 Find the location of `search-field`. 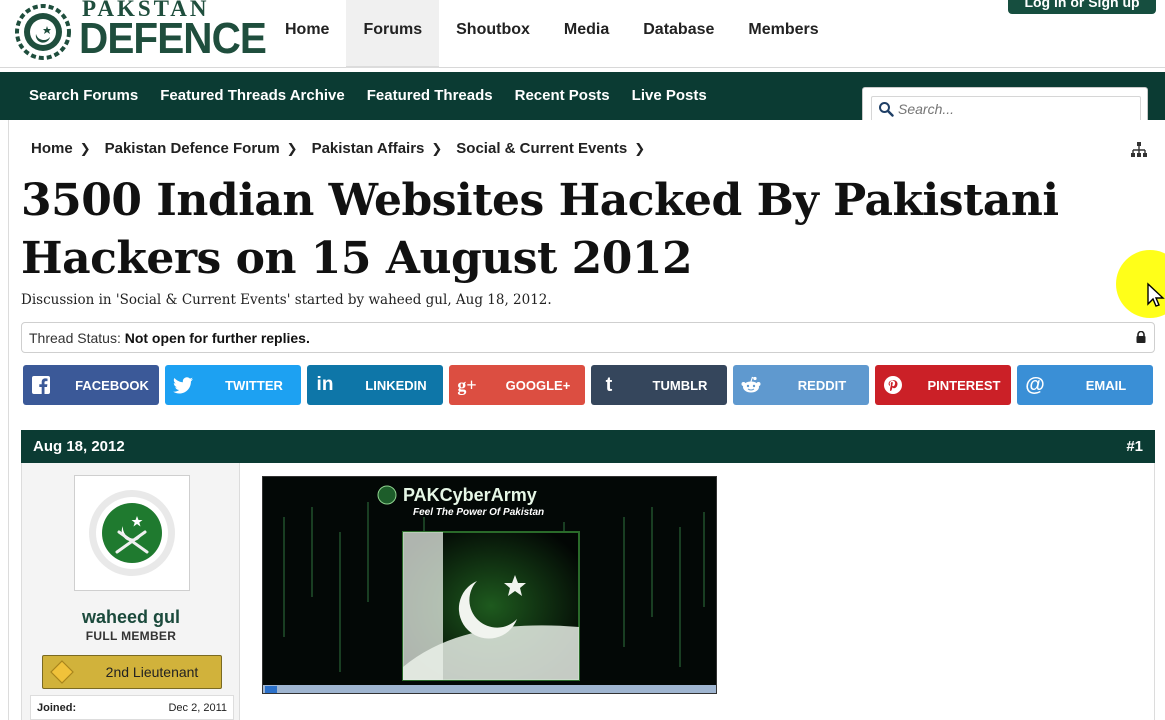

search-field is located at coordinates (1006, 109).